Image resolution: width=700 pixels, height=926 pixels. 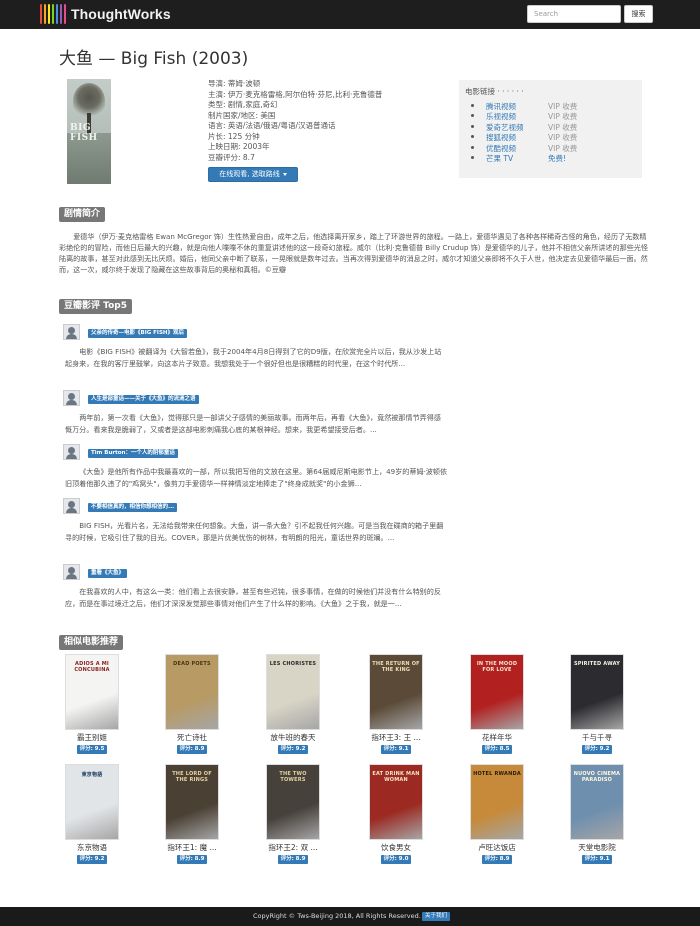 I want to click on link-name: 搜狐视频, so click(x=501, y=137).